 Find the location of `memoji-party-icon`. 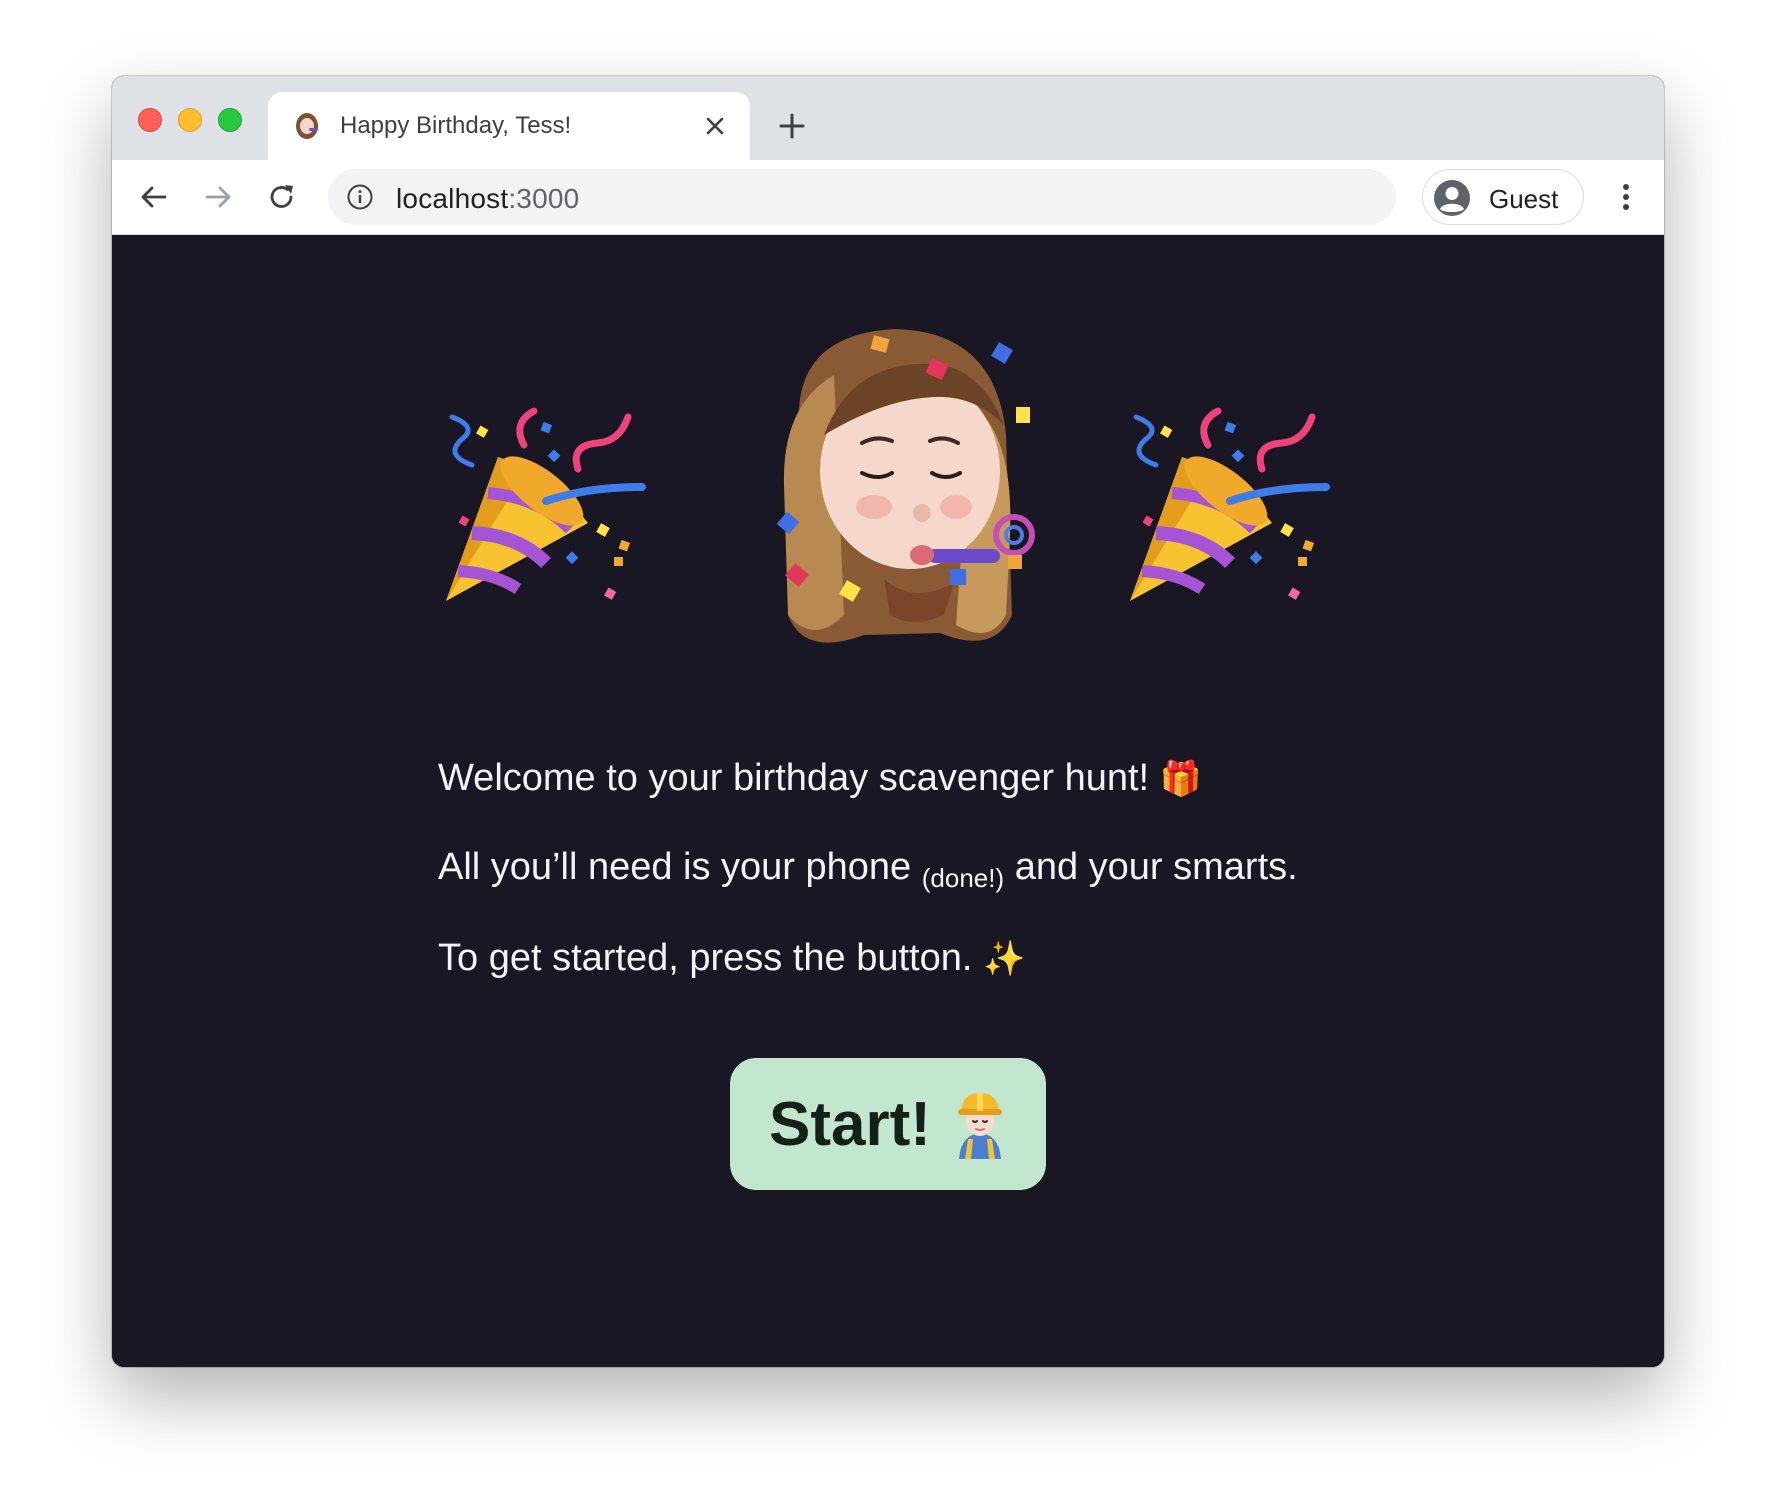

memoji-party-icon is located at coordinates (905, 486).